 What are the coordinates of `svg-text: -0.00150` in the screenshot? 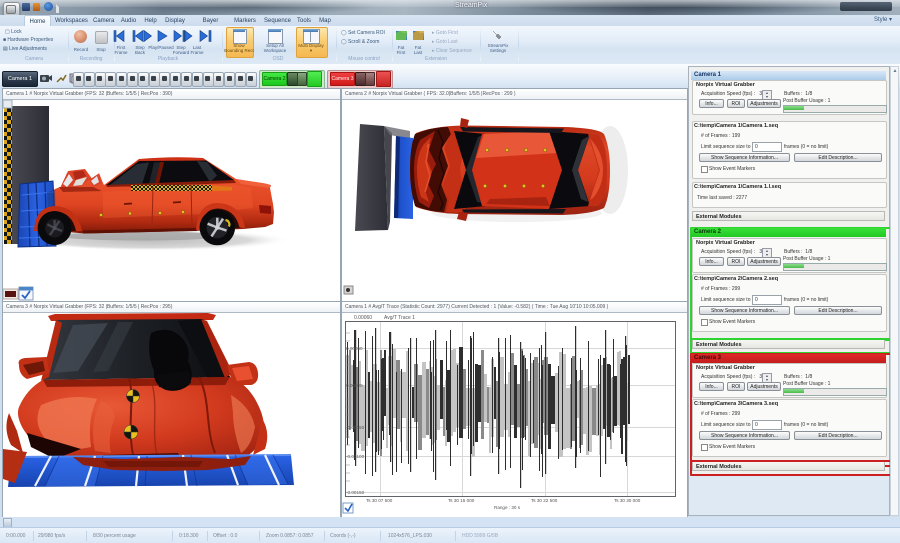 It's located at (355, 492).